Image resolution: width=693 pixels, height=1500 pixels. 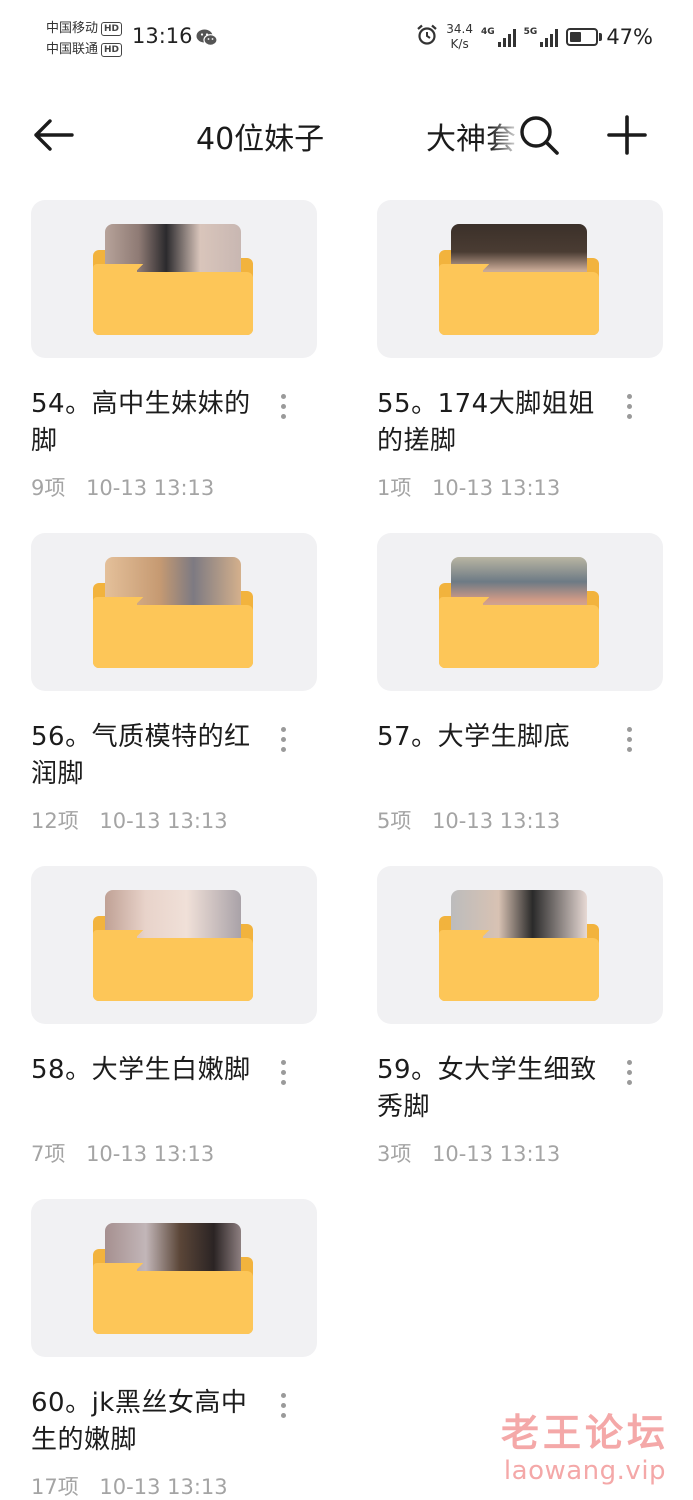 I want to click on folder-meta: 7项 10-13 13:13, so click(x=129, y=1153).